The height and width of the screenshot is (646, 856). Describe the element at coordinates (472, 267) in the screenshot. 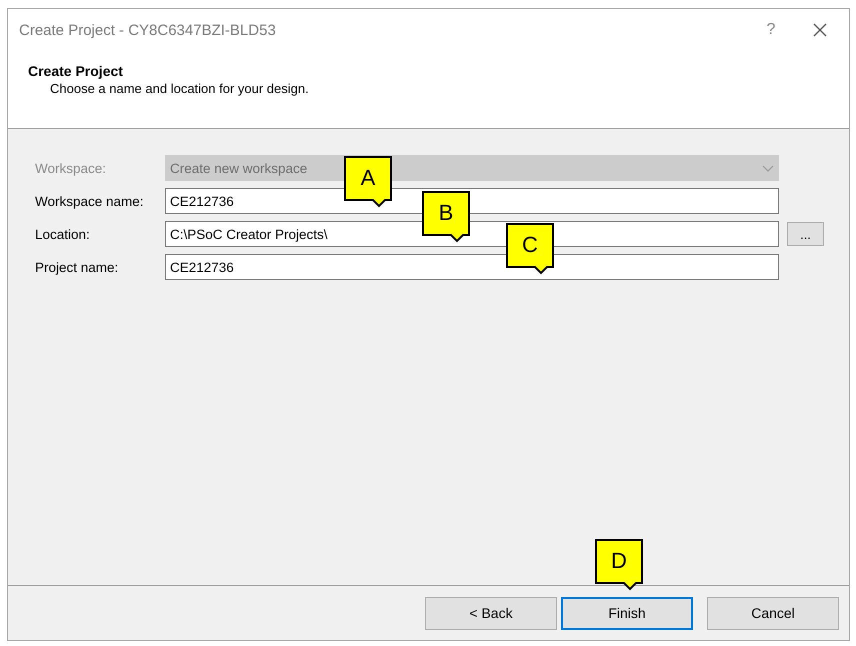

I see `input-field: CE212736` at that location.